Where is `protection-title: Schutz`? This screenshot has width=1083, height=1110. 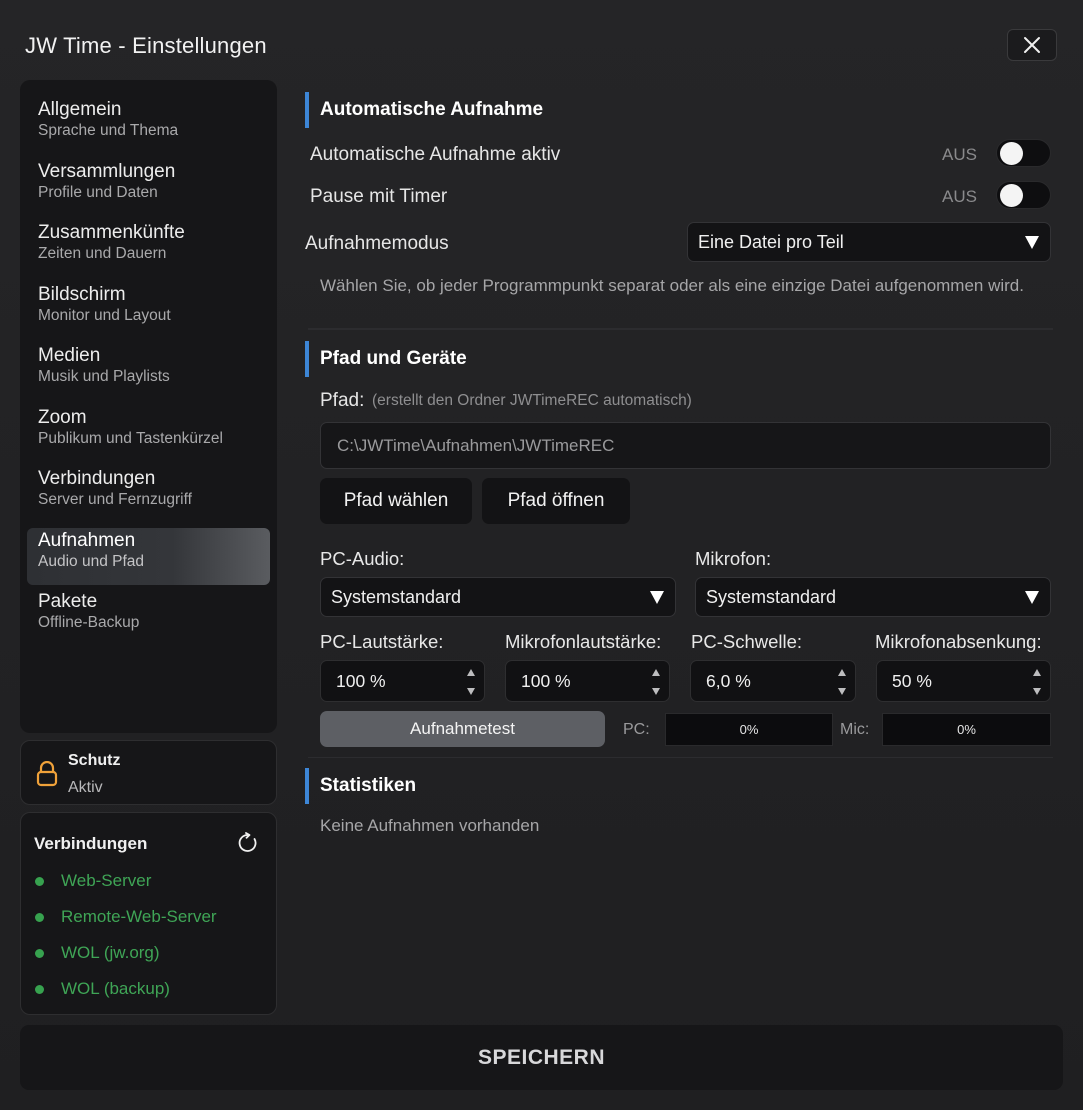 protection-title: Schutz is located at coordinates (94, 760).